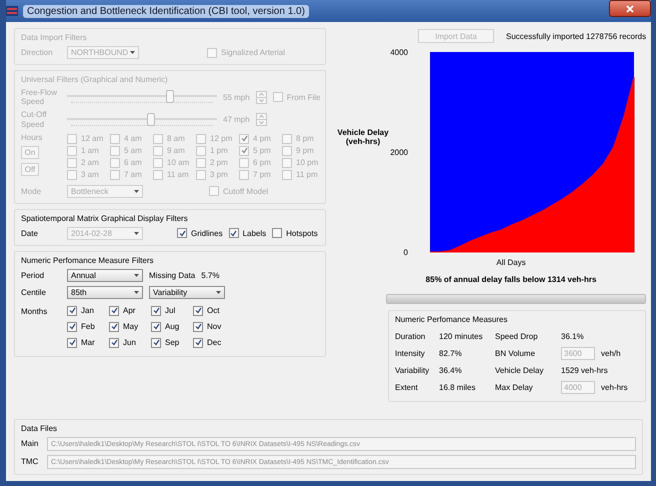  Describe the element at coordinates (88, 327) in the screenshot. I see `checkbox: Feb` at that location.